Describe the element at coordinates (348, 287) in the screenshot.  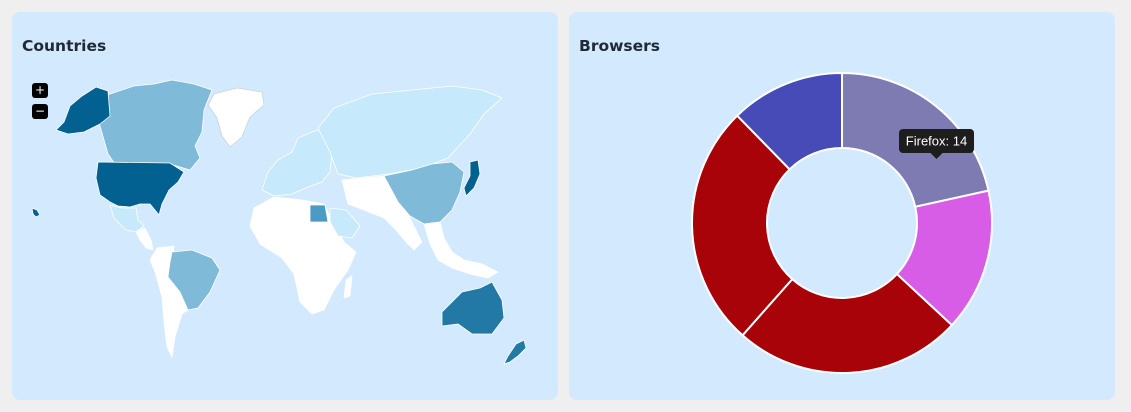
I see `map-region-madagascar` at that location.